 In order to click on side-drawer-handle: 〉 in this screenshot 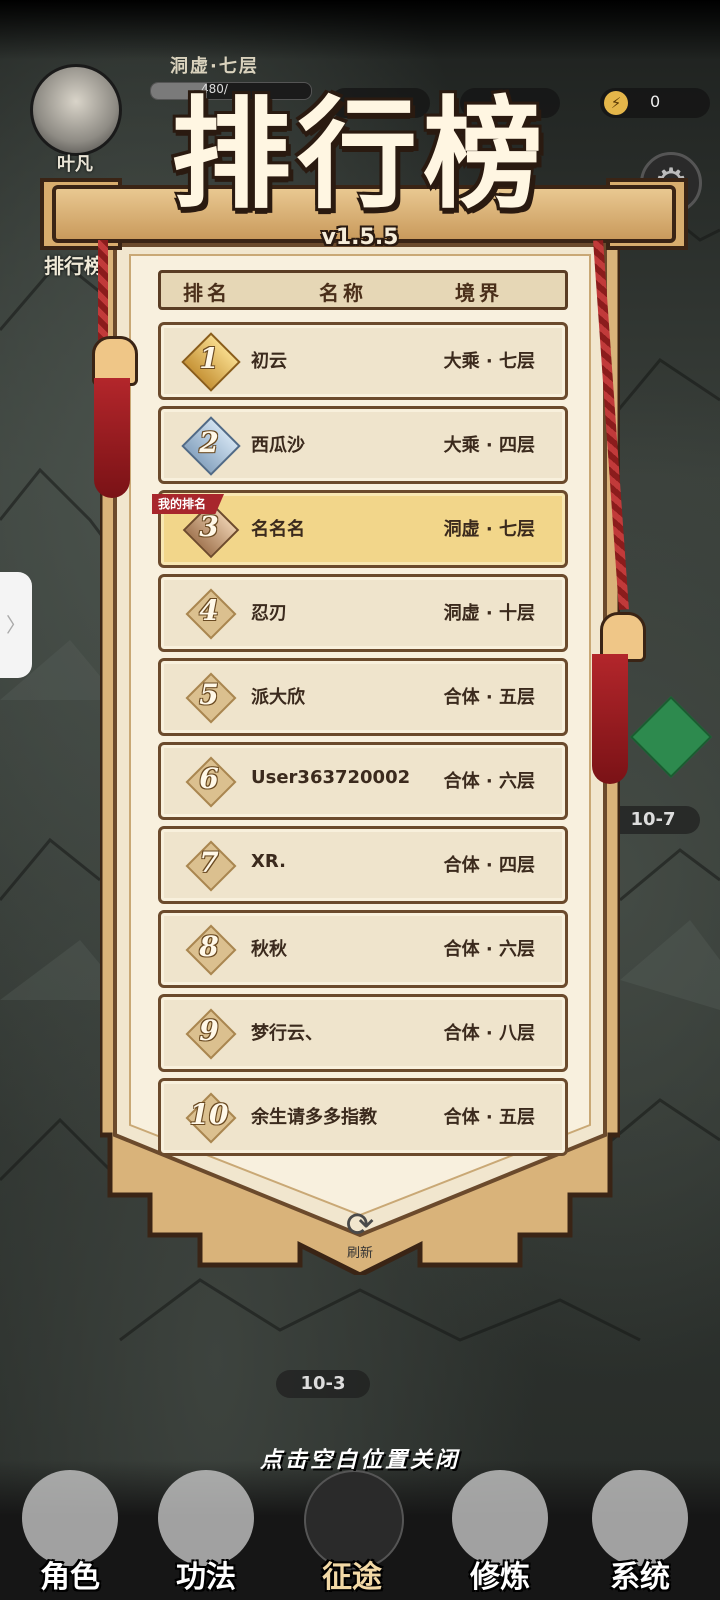, I will do `click(16, 625)`.